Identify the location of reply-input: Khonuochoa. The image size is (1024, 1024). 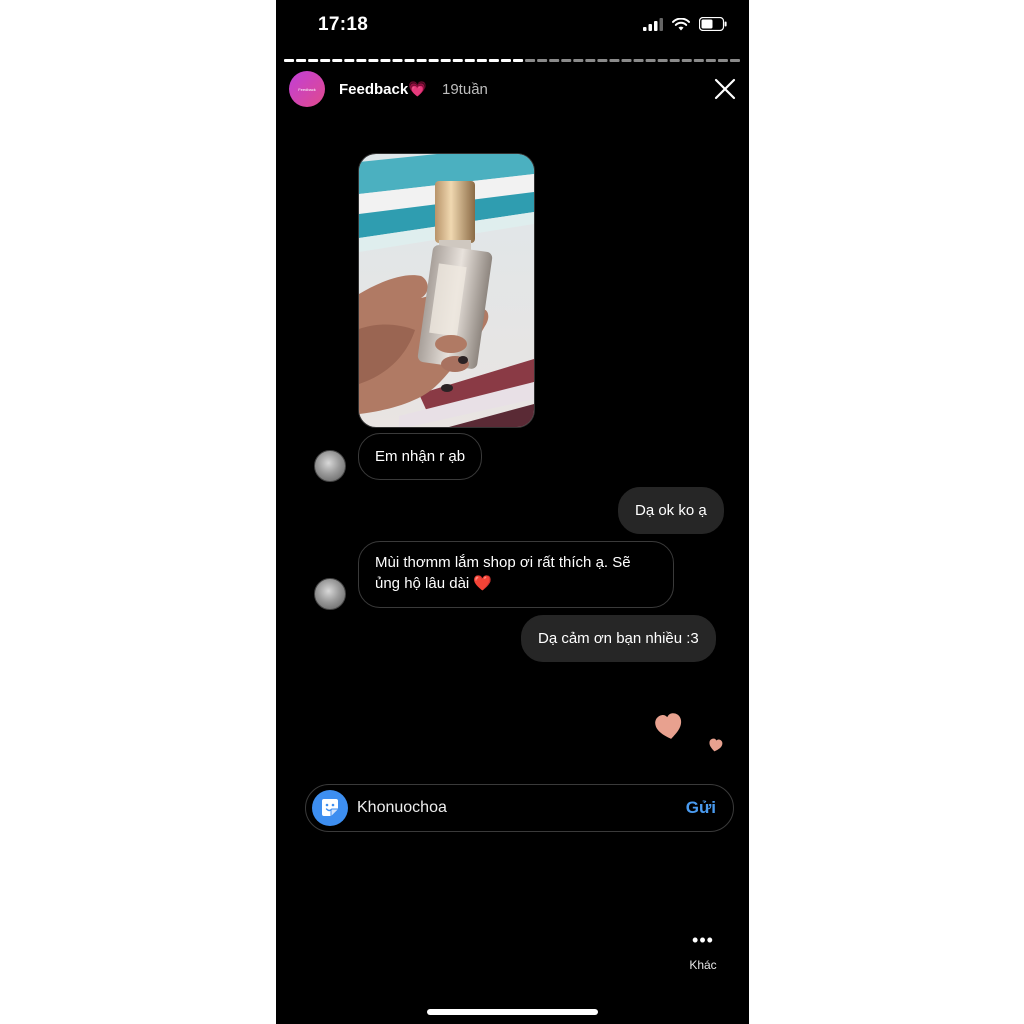
(402, 808).